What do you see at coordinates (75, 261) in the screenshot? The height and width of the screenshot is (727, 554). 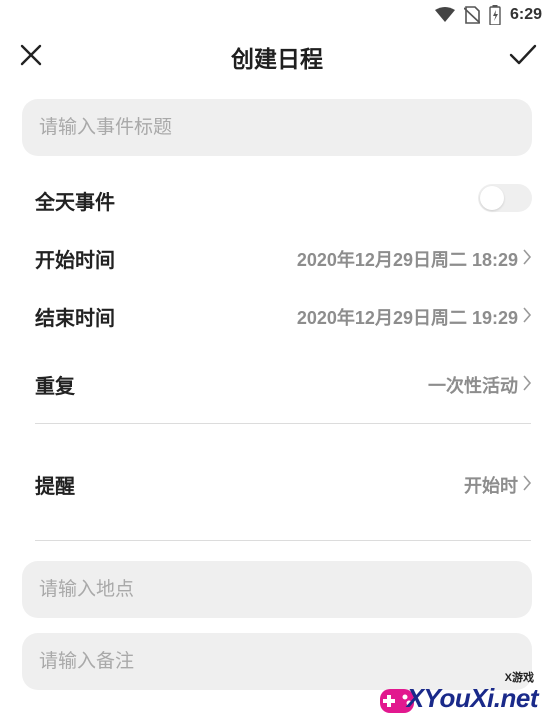 I see `start-time-label: 开始时间` at bounding box center [75, 261].